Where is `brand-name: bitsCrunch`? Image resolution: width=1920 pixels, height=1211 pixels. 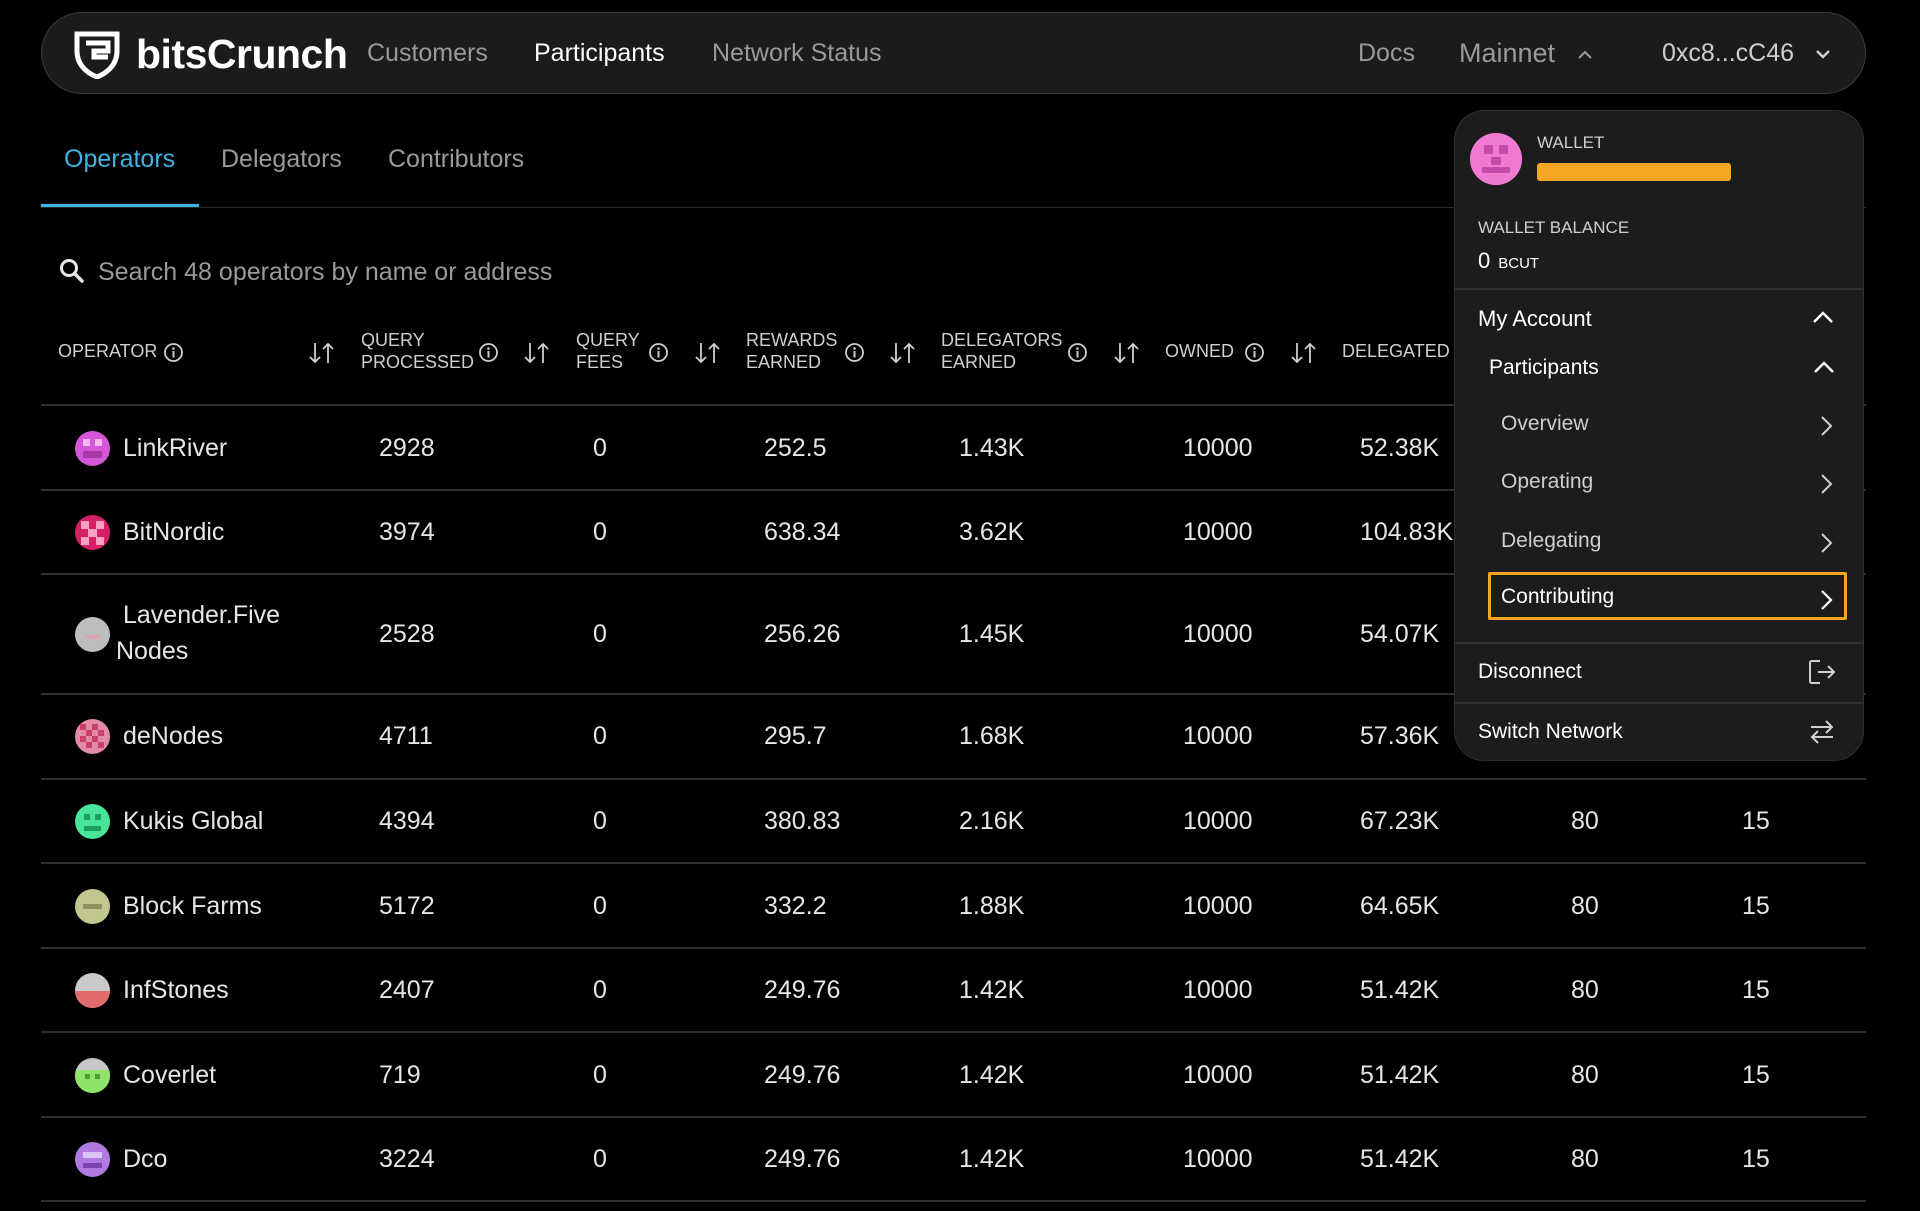
brand-name: bitsCrunch is located at coordinates (242, 53).